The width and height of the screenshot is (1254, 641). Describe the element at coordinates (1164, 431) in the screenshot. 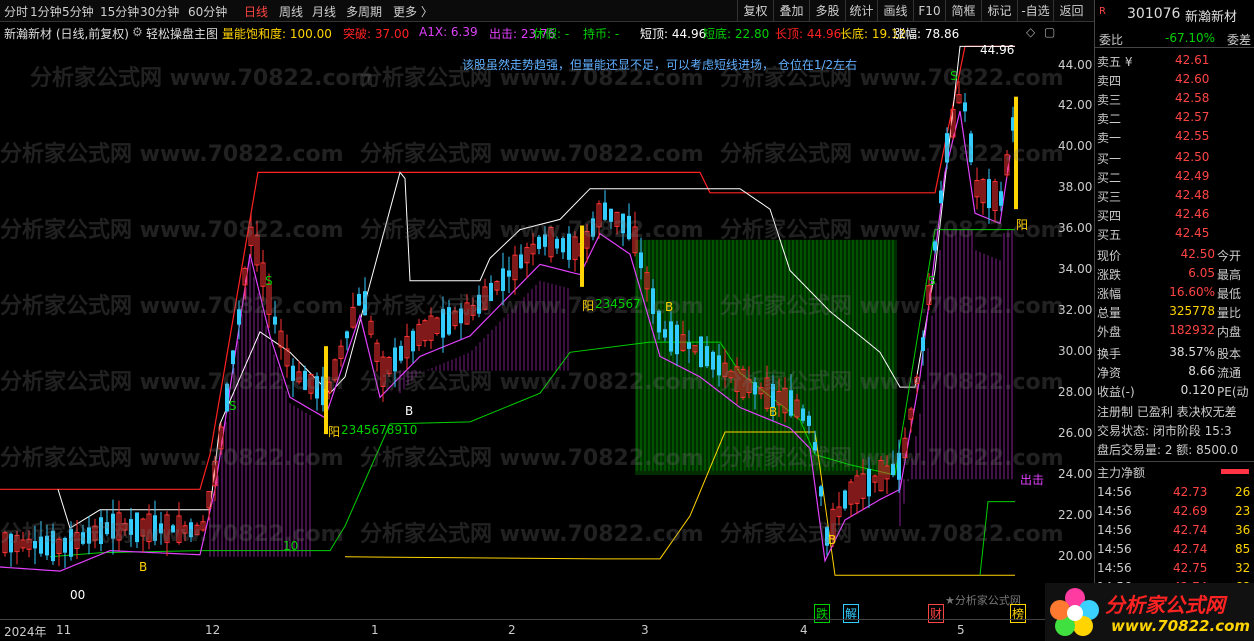

I see `trade-status: 交易状态: 闭市阶段 15:3` at that location.